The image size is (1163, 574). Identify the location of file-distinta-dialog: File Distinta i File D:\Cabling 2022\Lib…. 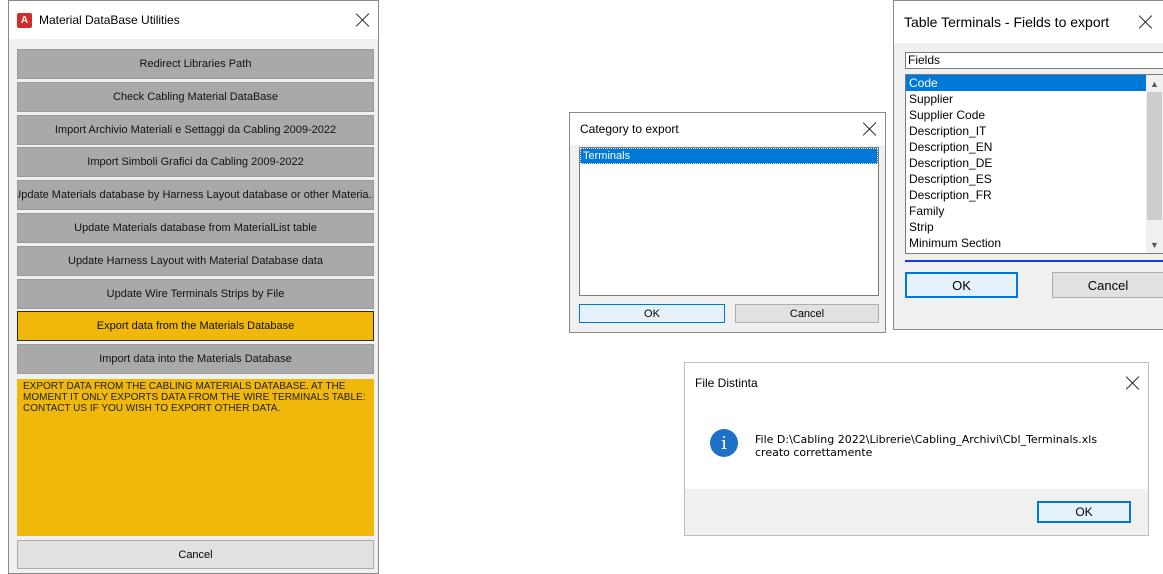
(916, 449).